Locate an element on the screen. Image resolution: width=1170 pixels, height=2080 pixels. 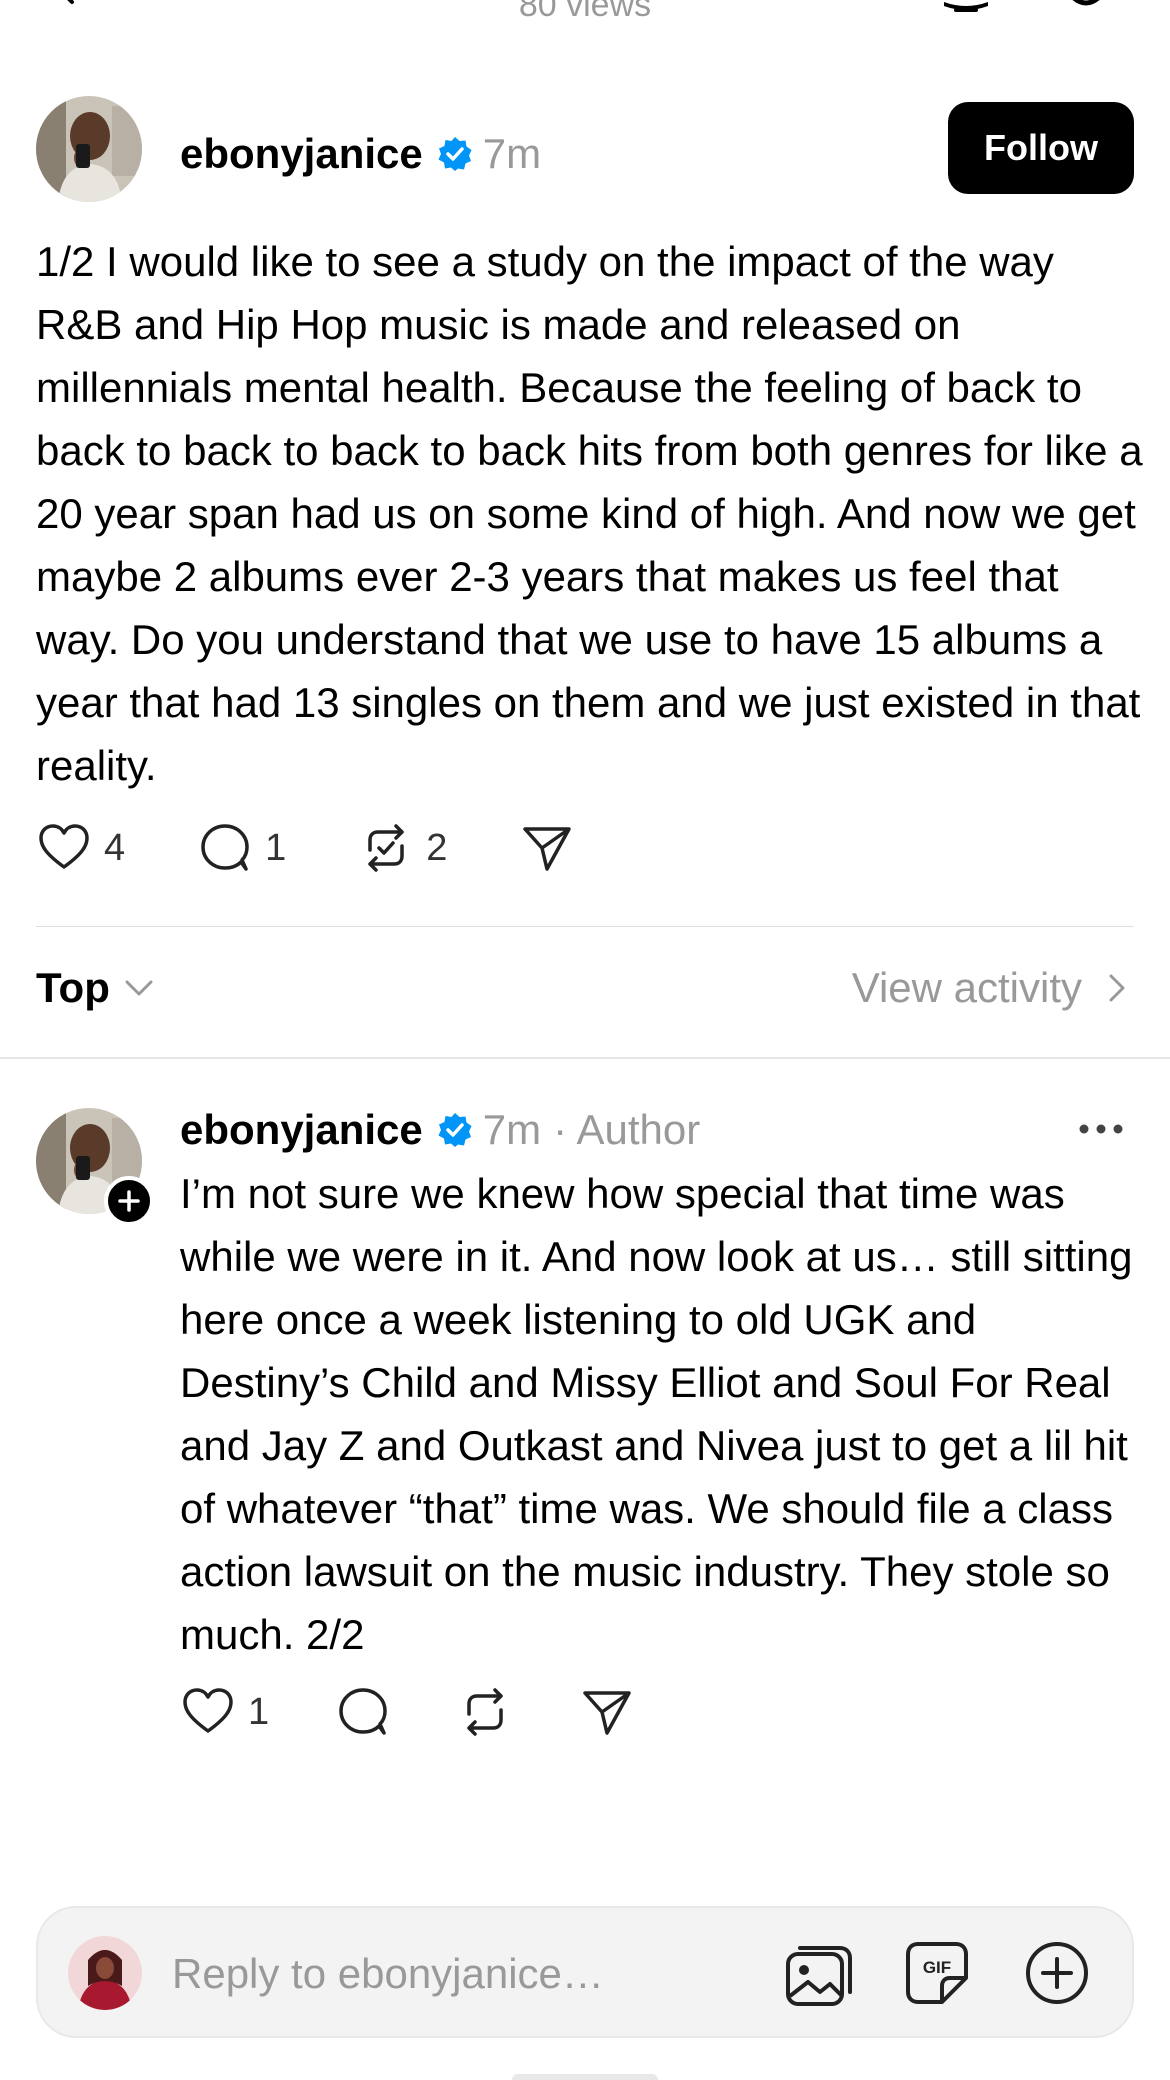
like-button: 4 is located at coordinates (80, 848).